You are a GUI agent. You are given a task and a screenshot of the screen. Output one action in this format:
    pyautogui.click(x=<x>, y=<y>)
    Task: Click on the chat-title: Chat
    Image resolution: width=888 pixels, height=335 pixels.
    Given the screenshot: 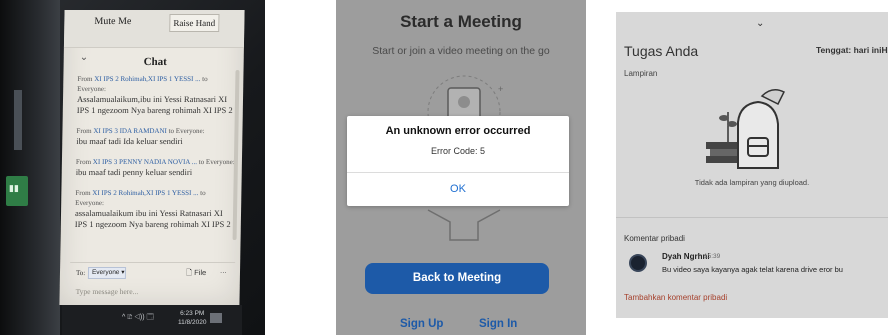 What is the action you would take?
    pyautogui.click(x=155, y=62)
    